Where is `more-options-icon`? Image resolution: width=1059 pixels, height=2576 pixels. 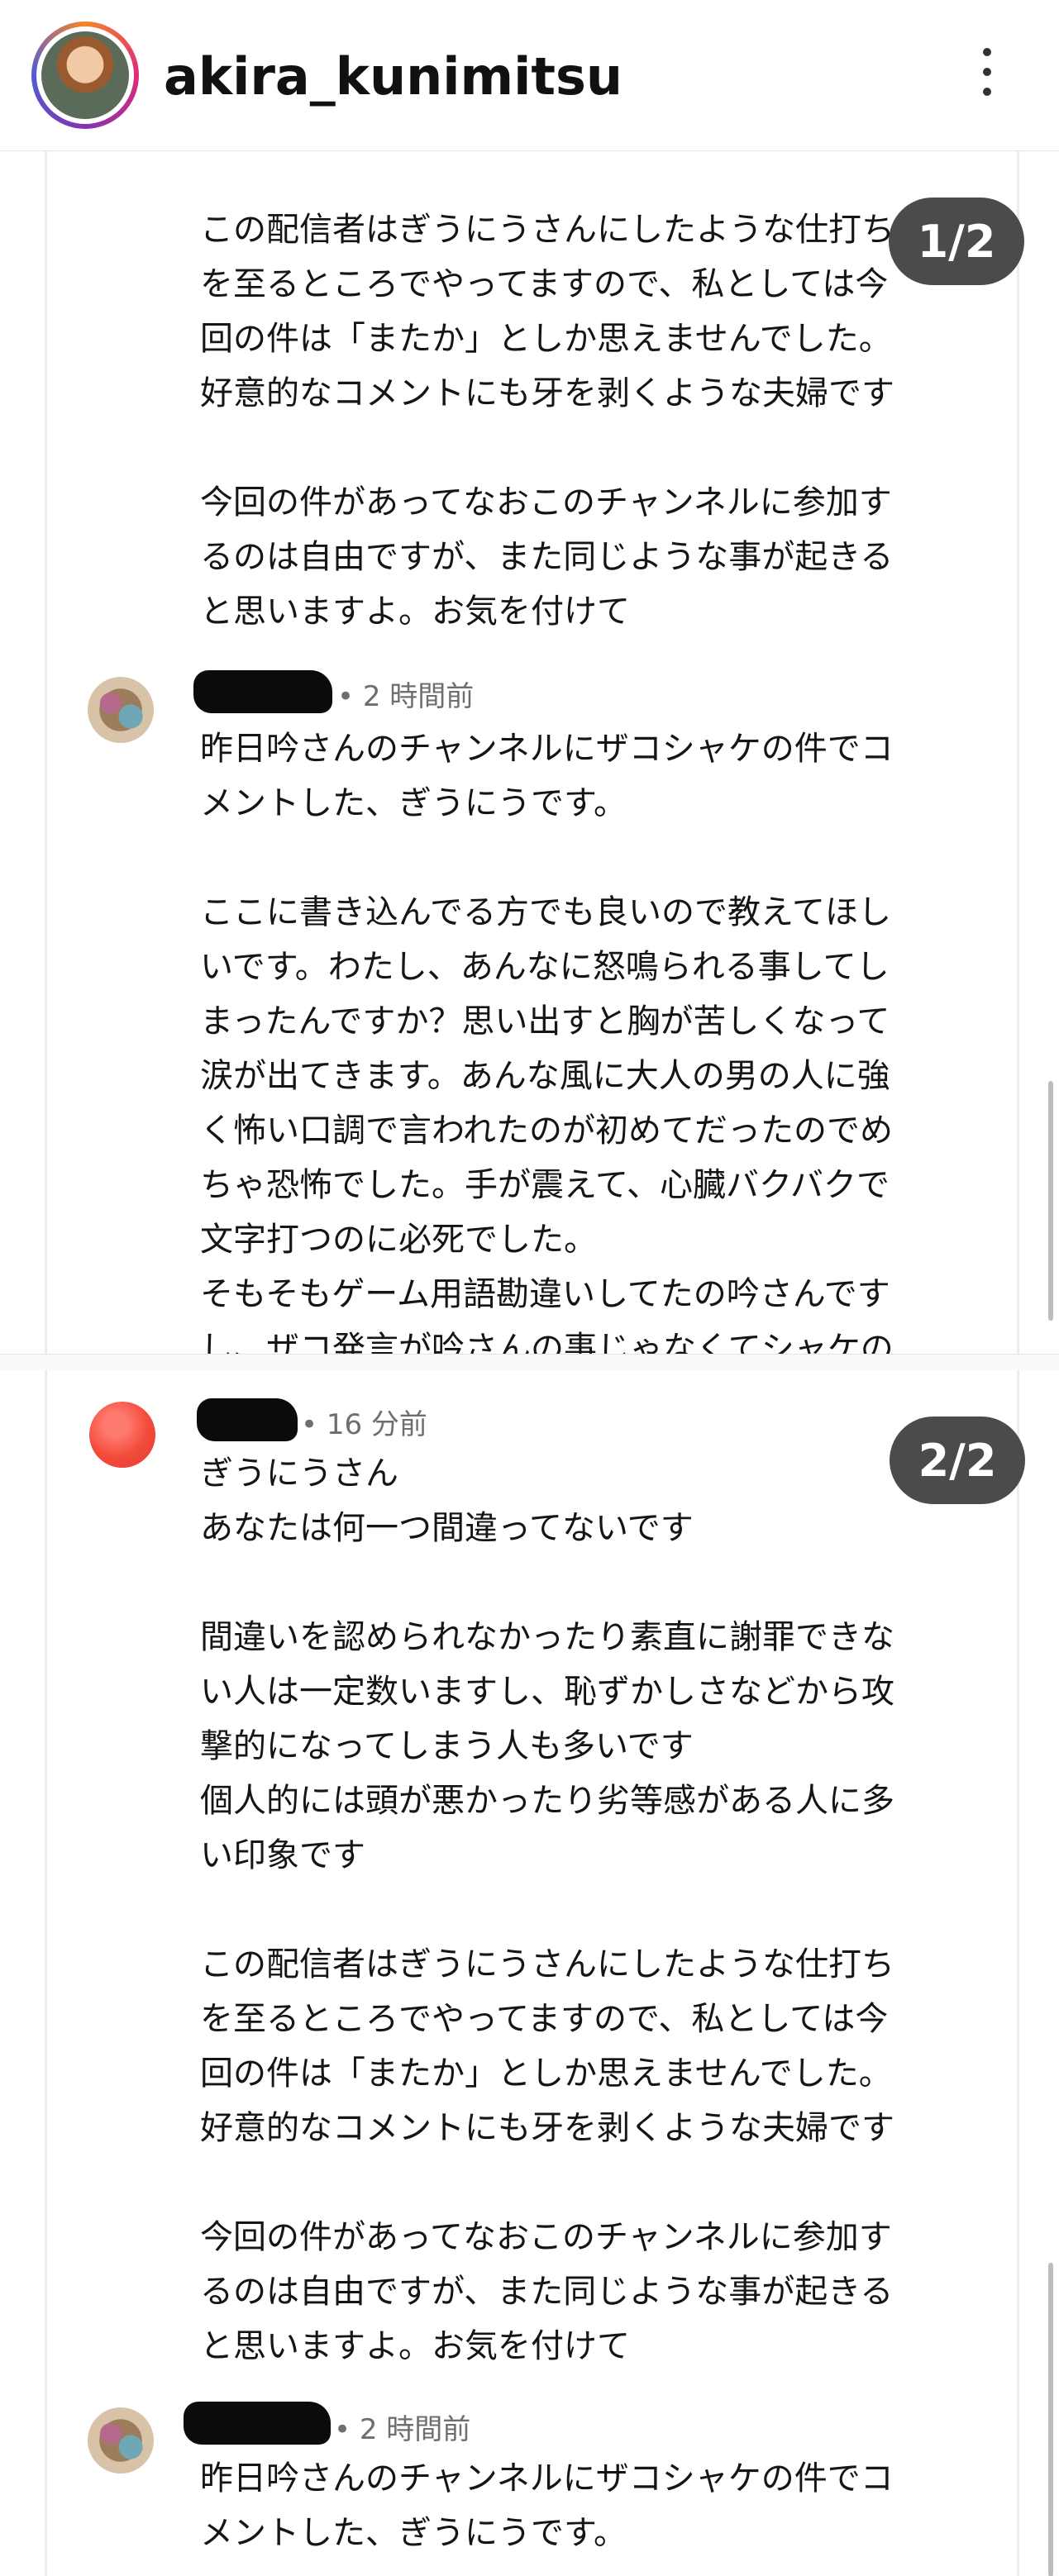
more-options-icon is located at coordinates (987, 76).